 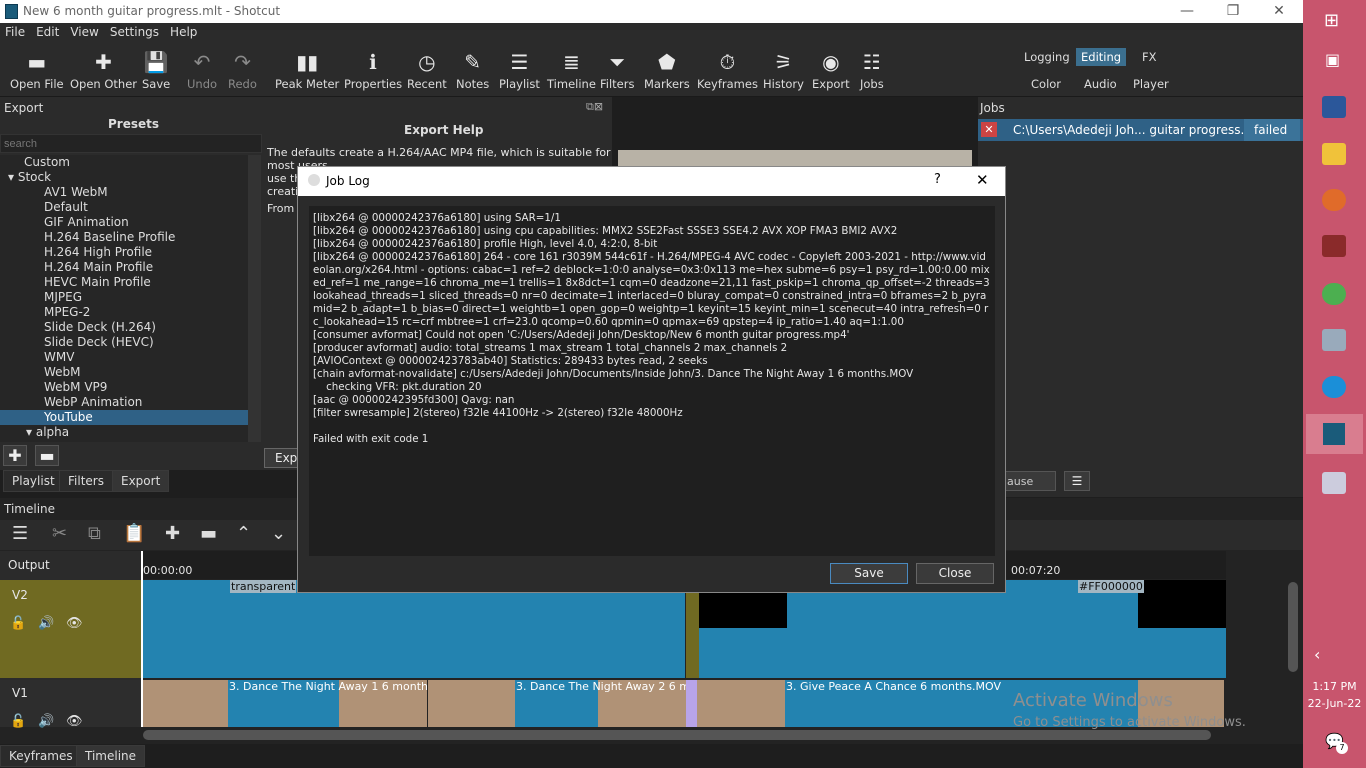 What do you see at coordinates (1233, 11) in the screenshot?
I see `maximize-button: ❐` at bounding box center [1233, 11].